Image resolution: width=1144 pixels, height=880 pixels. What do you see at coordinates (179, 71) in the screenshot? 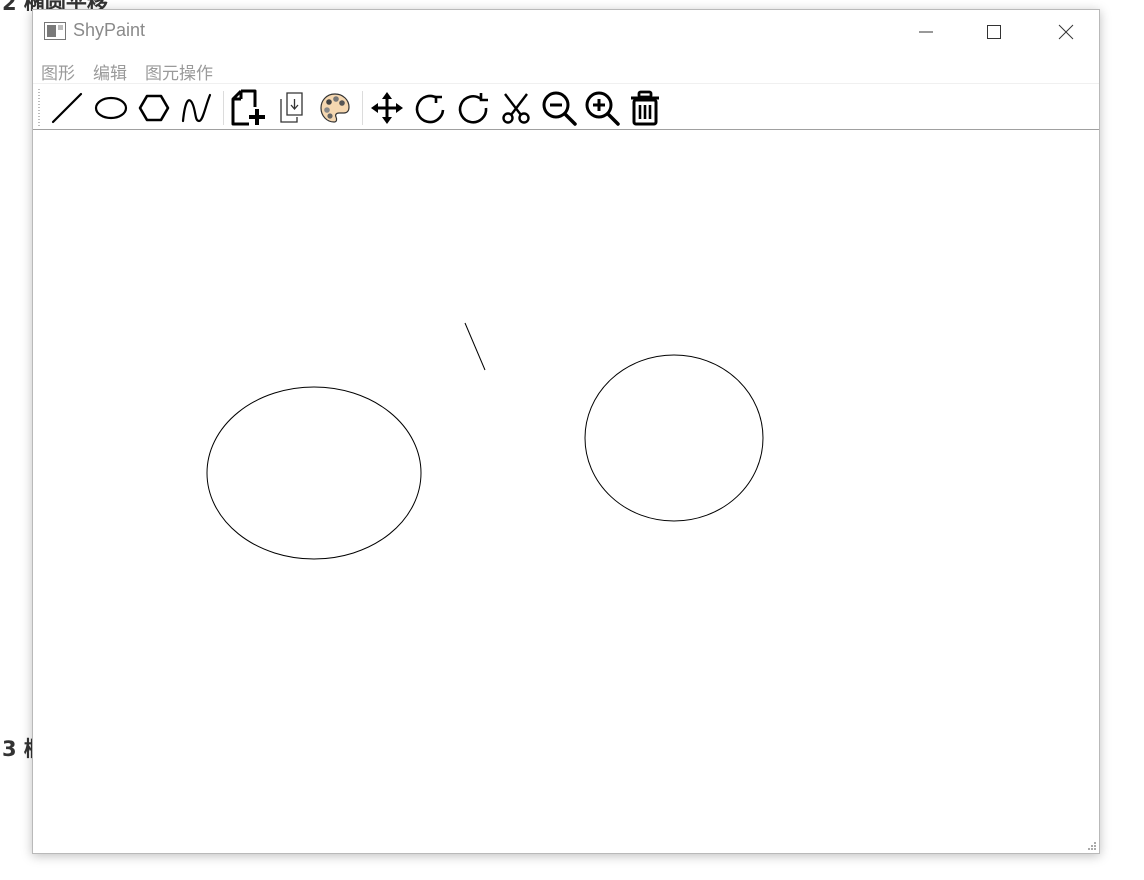
I see `menu-item-element-ops: 图元操作` at bounding box center [179, 71].